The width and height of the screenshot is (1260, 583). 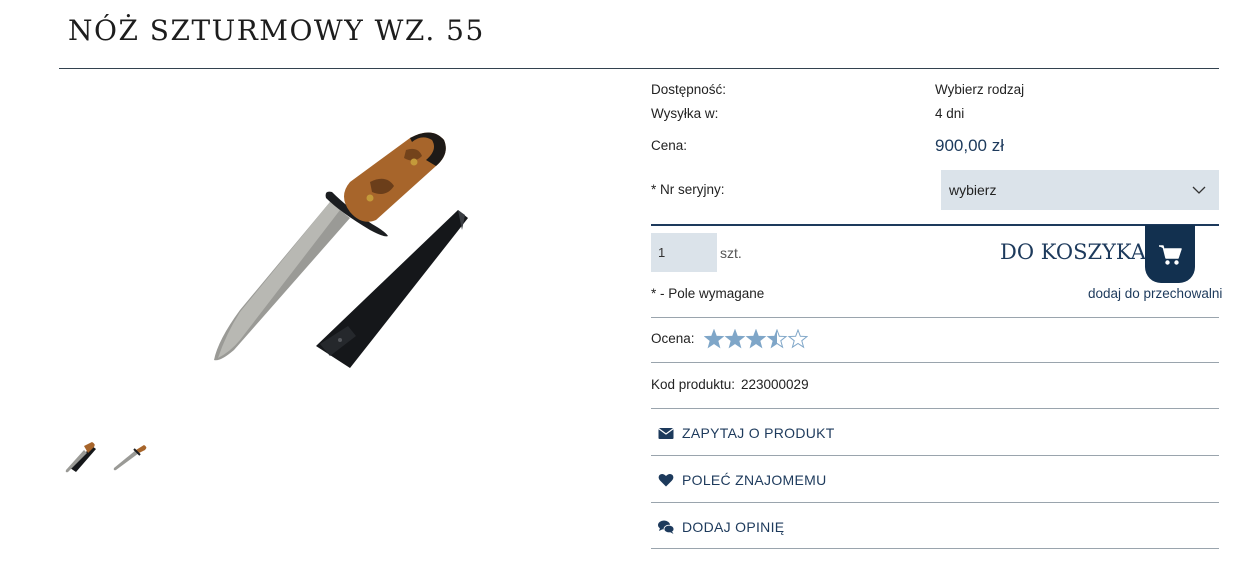 What do you see at coordinates (688, 189) in the screenshot?
I see `serial-number-label: * Nr seryjny:` at bounding box center [688, 189].